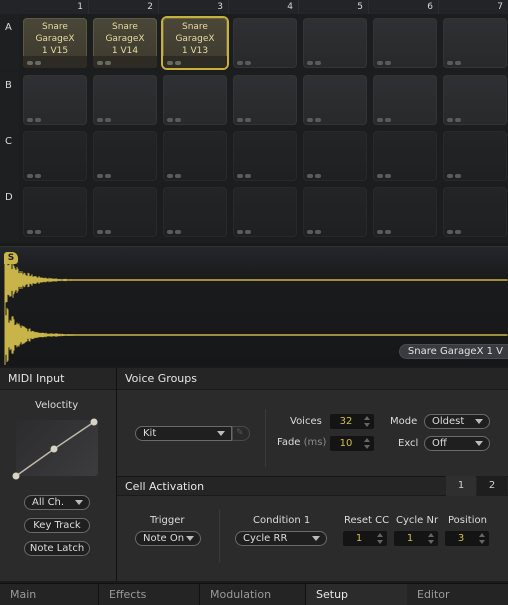 The width and height of the screenshot is (508, 605). What do you see at coordinates (405, 212) in the screenshot?
I see `grid-cell-d6` at bounding box center [405, 212].